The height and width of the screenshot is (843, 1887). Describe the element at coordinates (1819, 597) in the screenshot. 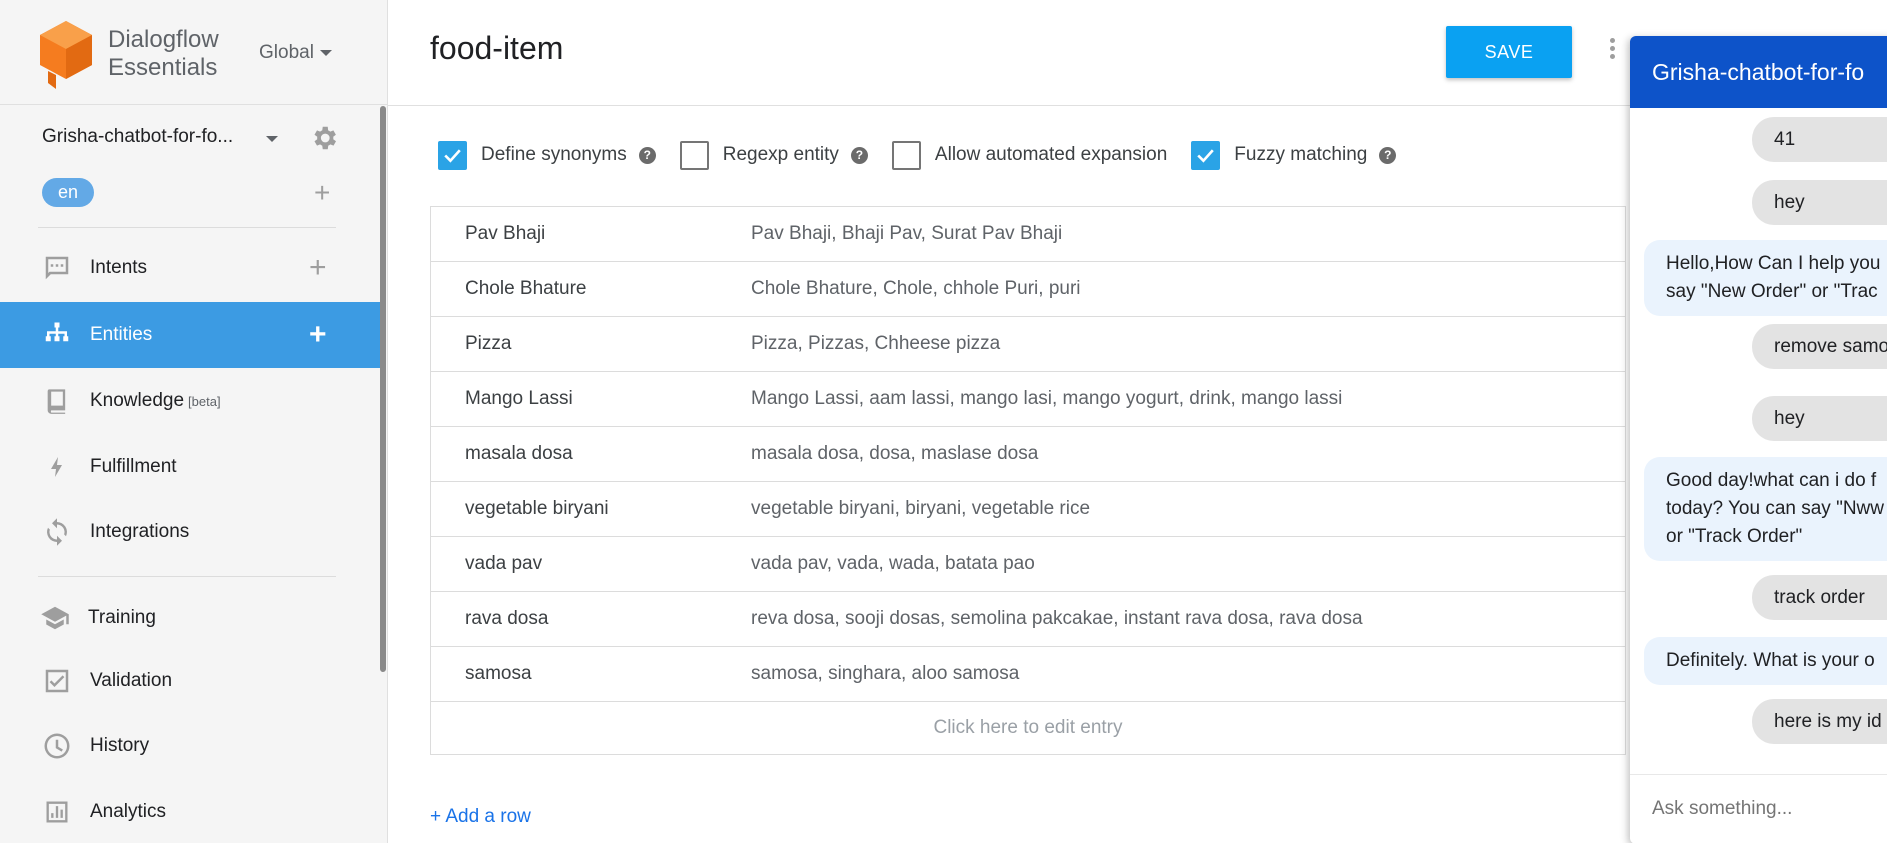

I see `user-message: track order` at that location.